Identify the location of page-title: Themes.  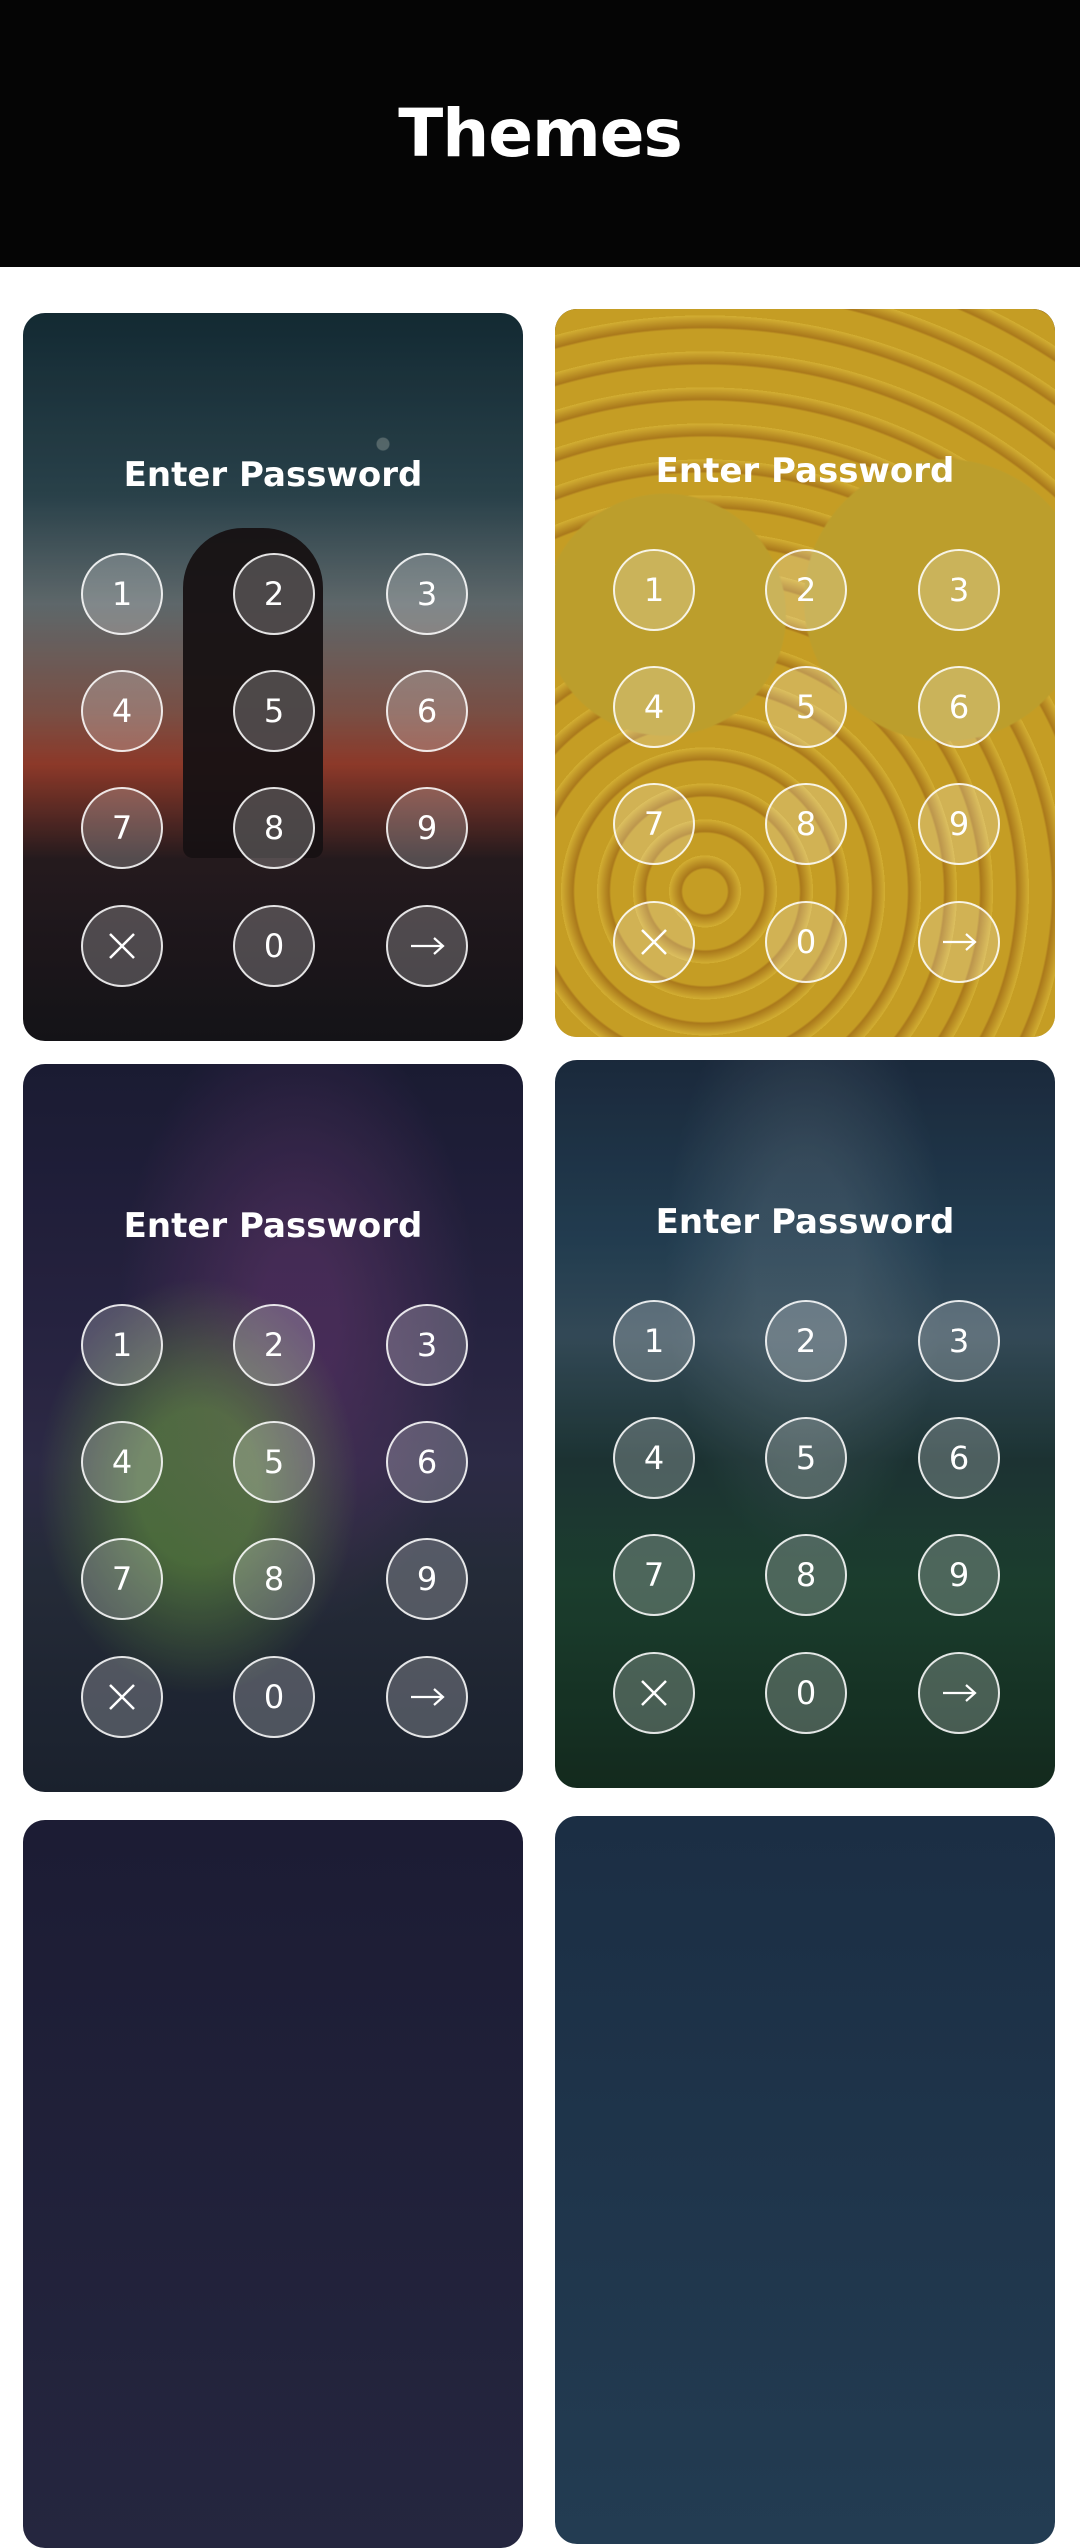
(540, 133).